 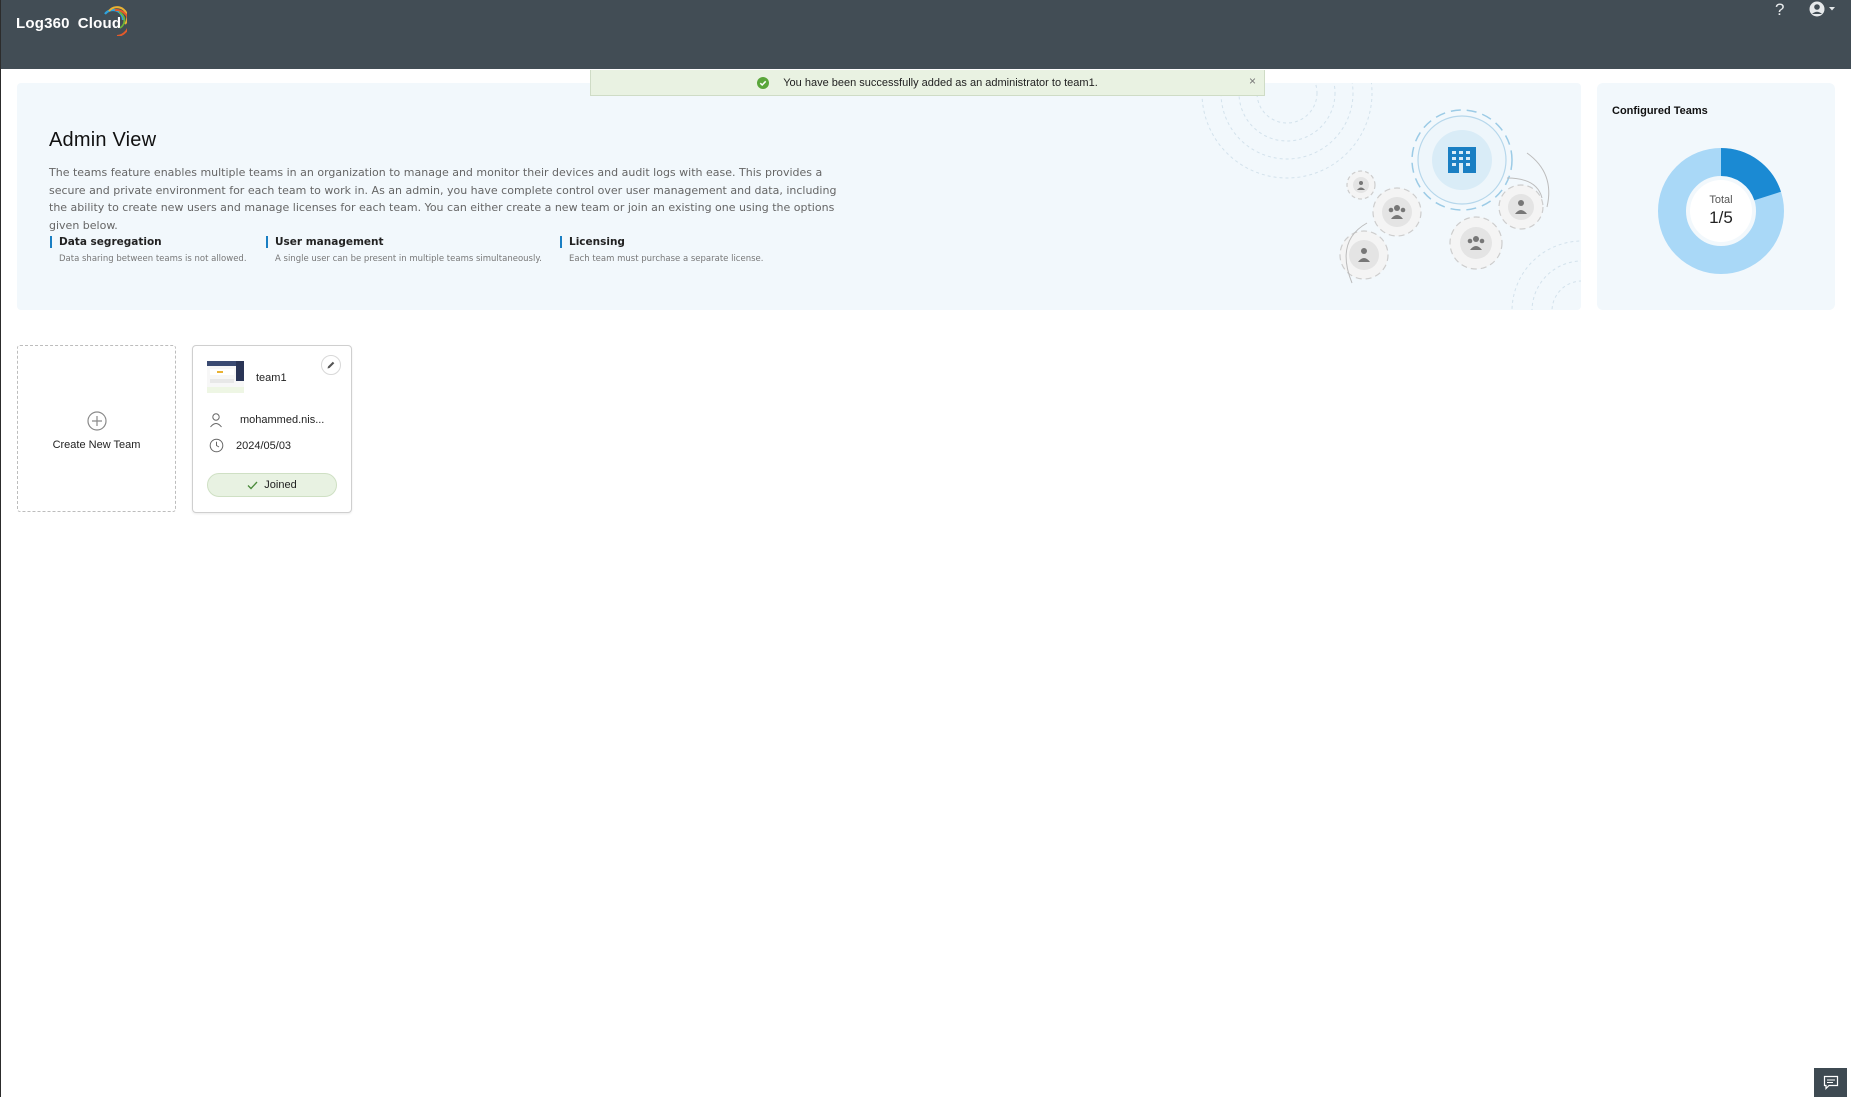 What do you see at coordinates (1832, 9) in the screenshot?
I see `caret-down-icon` at bounding box center [1832, 9].